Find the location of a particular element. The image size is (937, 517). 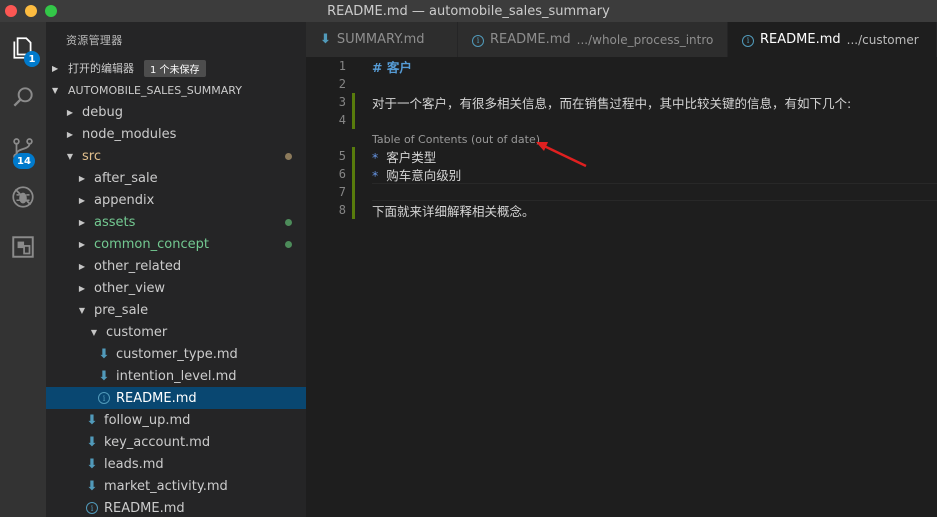

tree-label: debug is located at coordinates (102, 112).